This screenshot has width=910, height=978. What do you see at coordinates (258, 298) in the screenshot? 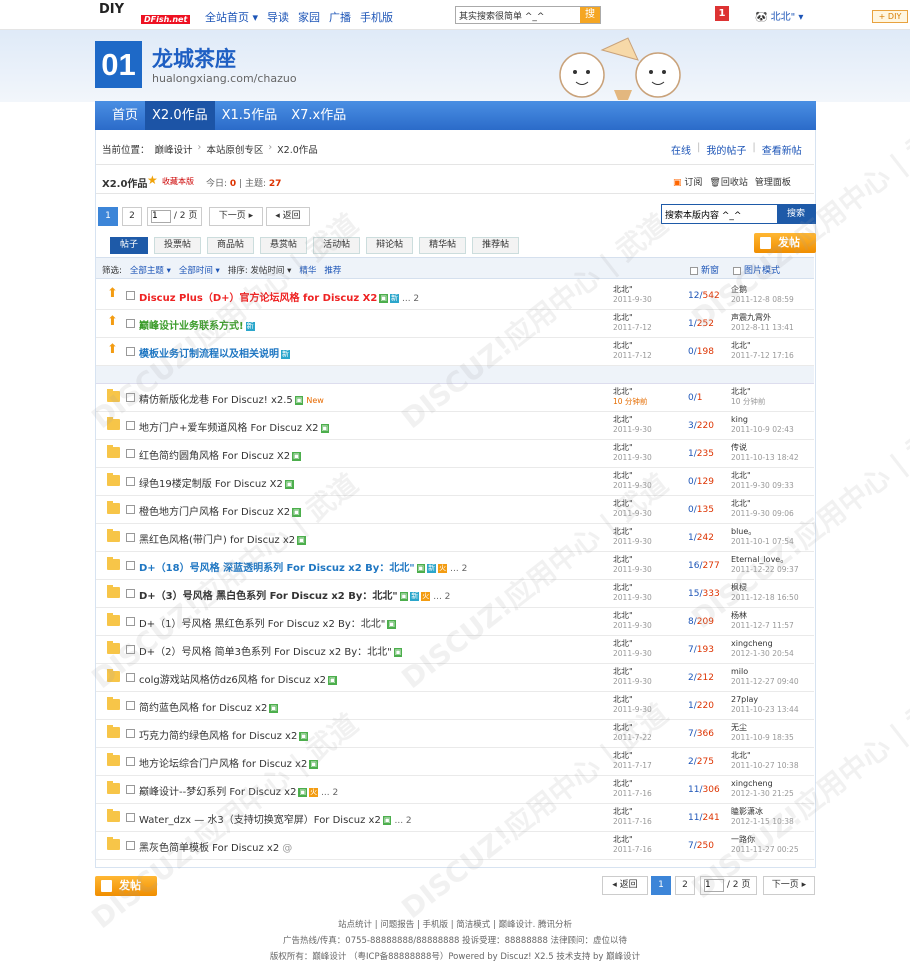
I see `thread-title-link: Discuz Plus（D+）官方论坛风格 for Discuz X2` at bounding box center [258, 298].